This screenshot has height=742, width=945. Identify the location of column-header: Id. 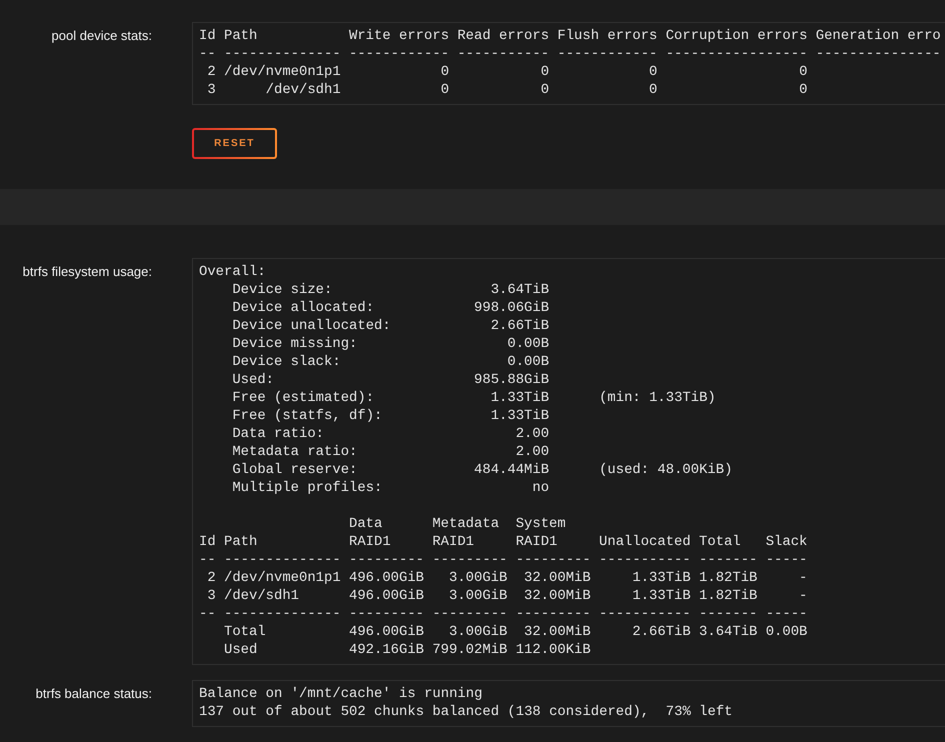
(207, 36).